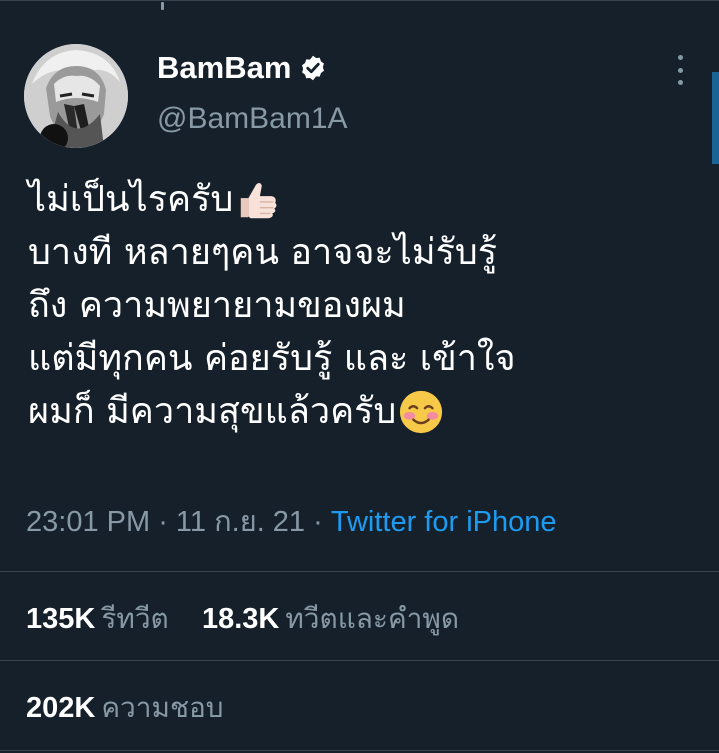 This screenshot has height=753, width=719. I want to click on likes-stat: 202K ความชอบ, so click(125, 707).